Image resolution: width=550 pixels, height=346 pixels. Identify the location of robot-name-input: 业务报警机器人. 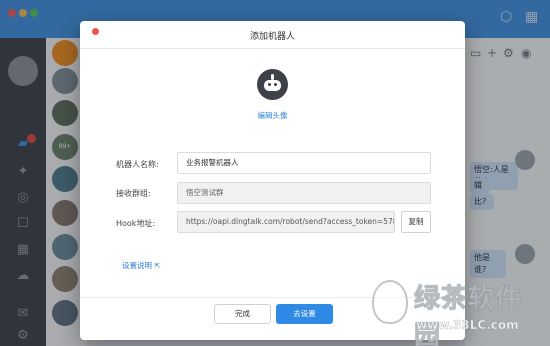
(304, 163).